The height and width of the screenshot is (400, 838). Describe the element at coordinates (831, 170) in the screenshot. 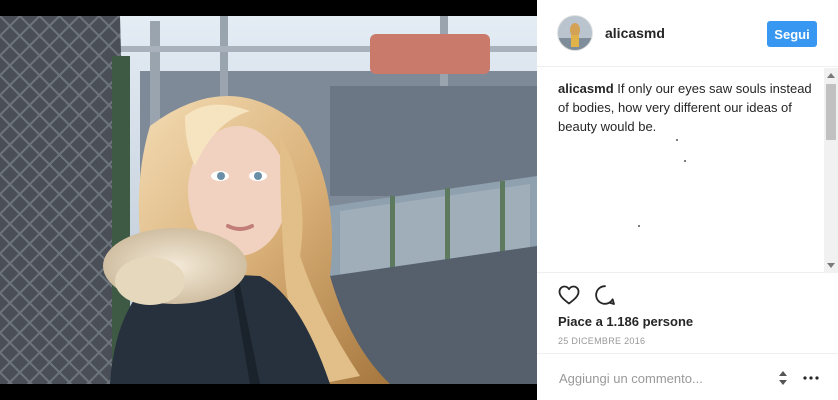

I see `caption-scrollbar` at that location.